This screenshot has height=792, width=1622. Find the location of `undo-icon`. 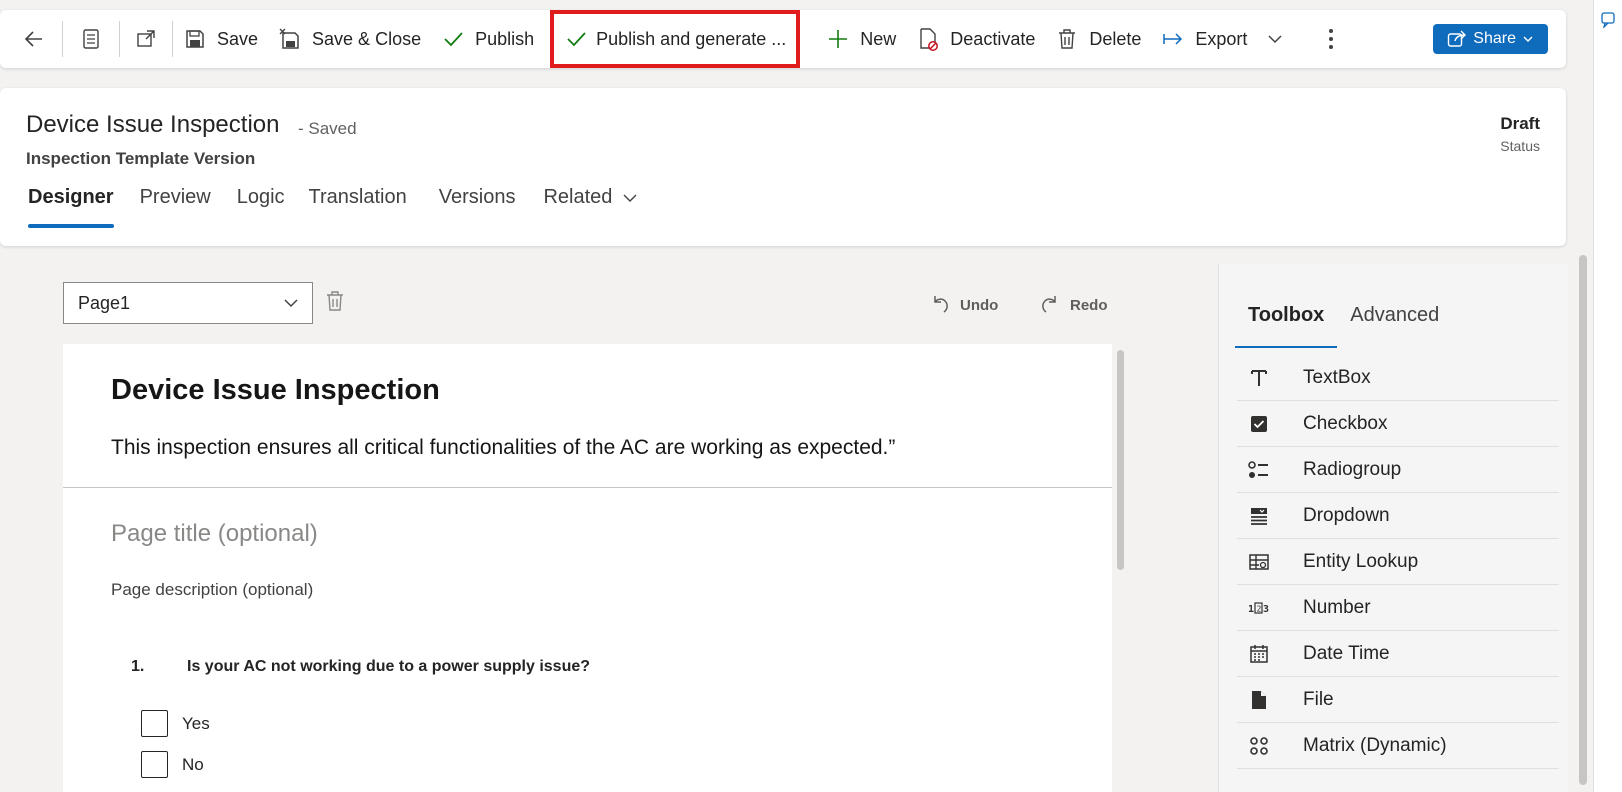

undo-icon is located at coordinates (940, 305).